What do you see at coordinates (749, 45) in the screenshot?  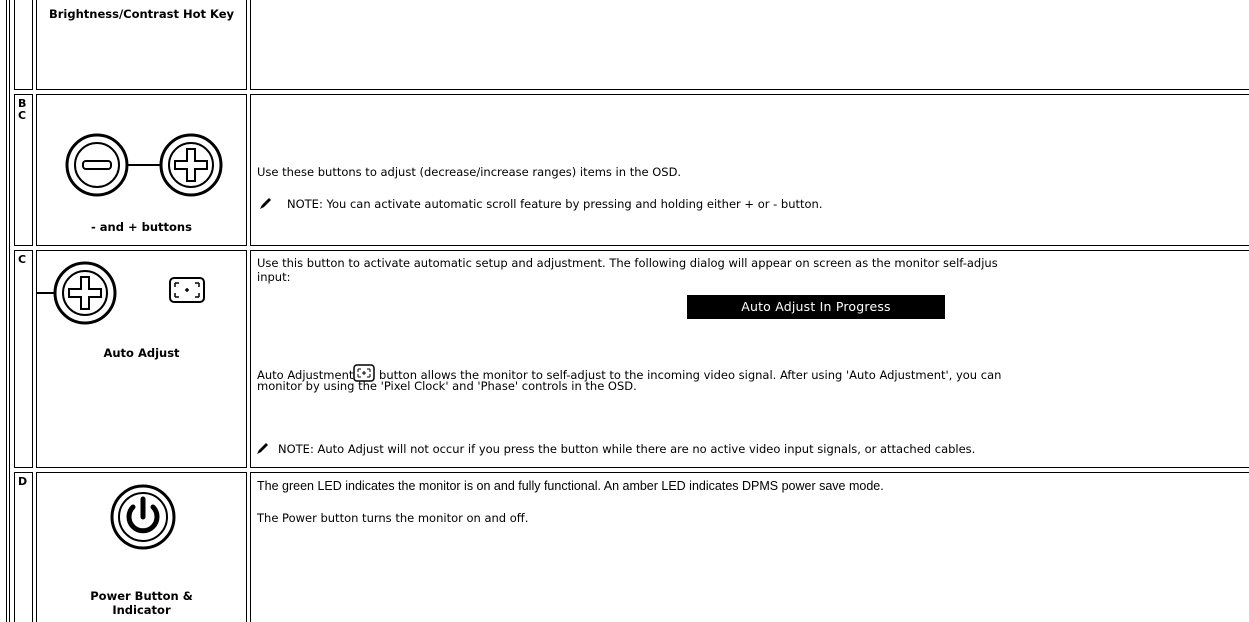 I see `row-brightness-desc-cell` at bounding box center [749, 45].